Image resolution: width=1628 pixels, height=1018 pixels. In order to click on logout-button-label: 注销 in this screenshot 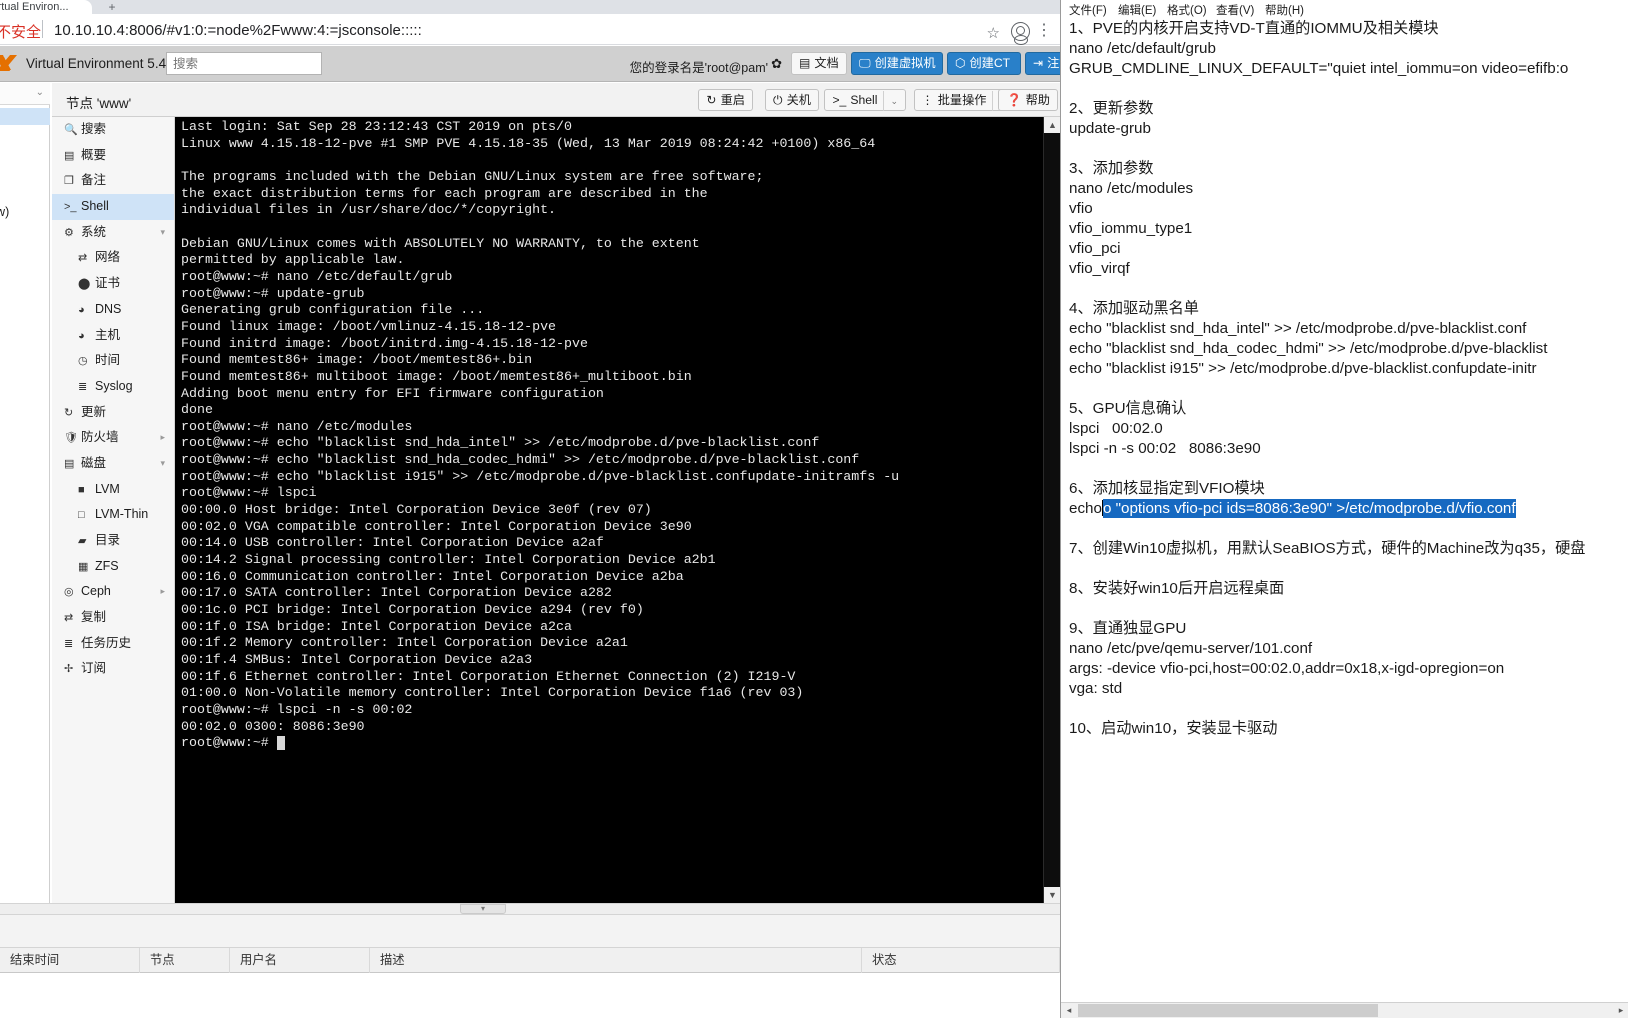, I will do `click(1053, 63)`.